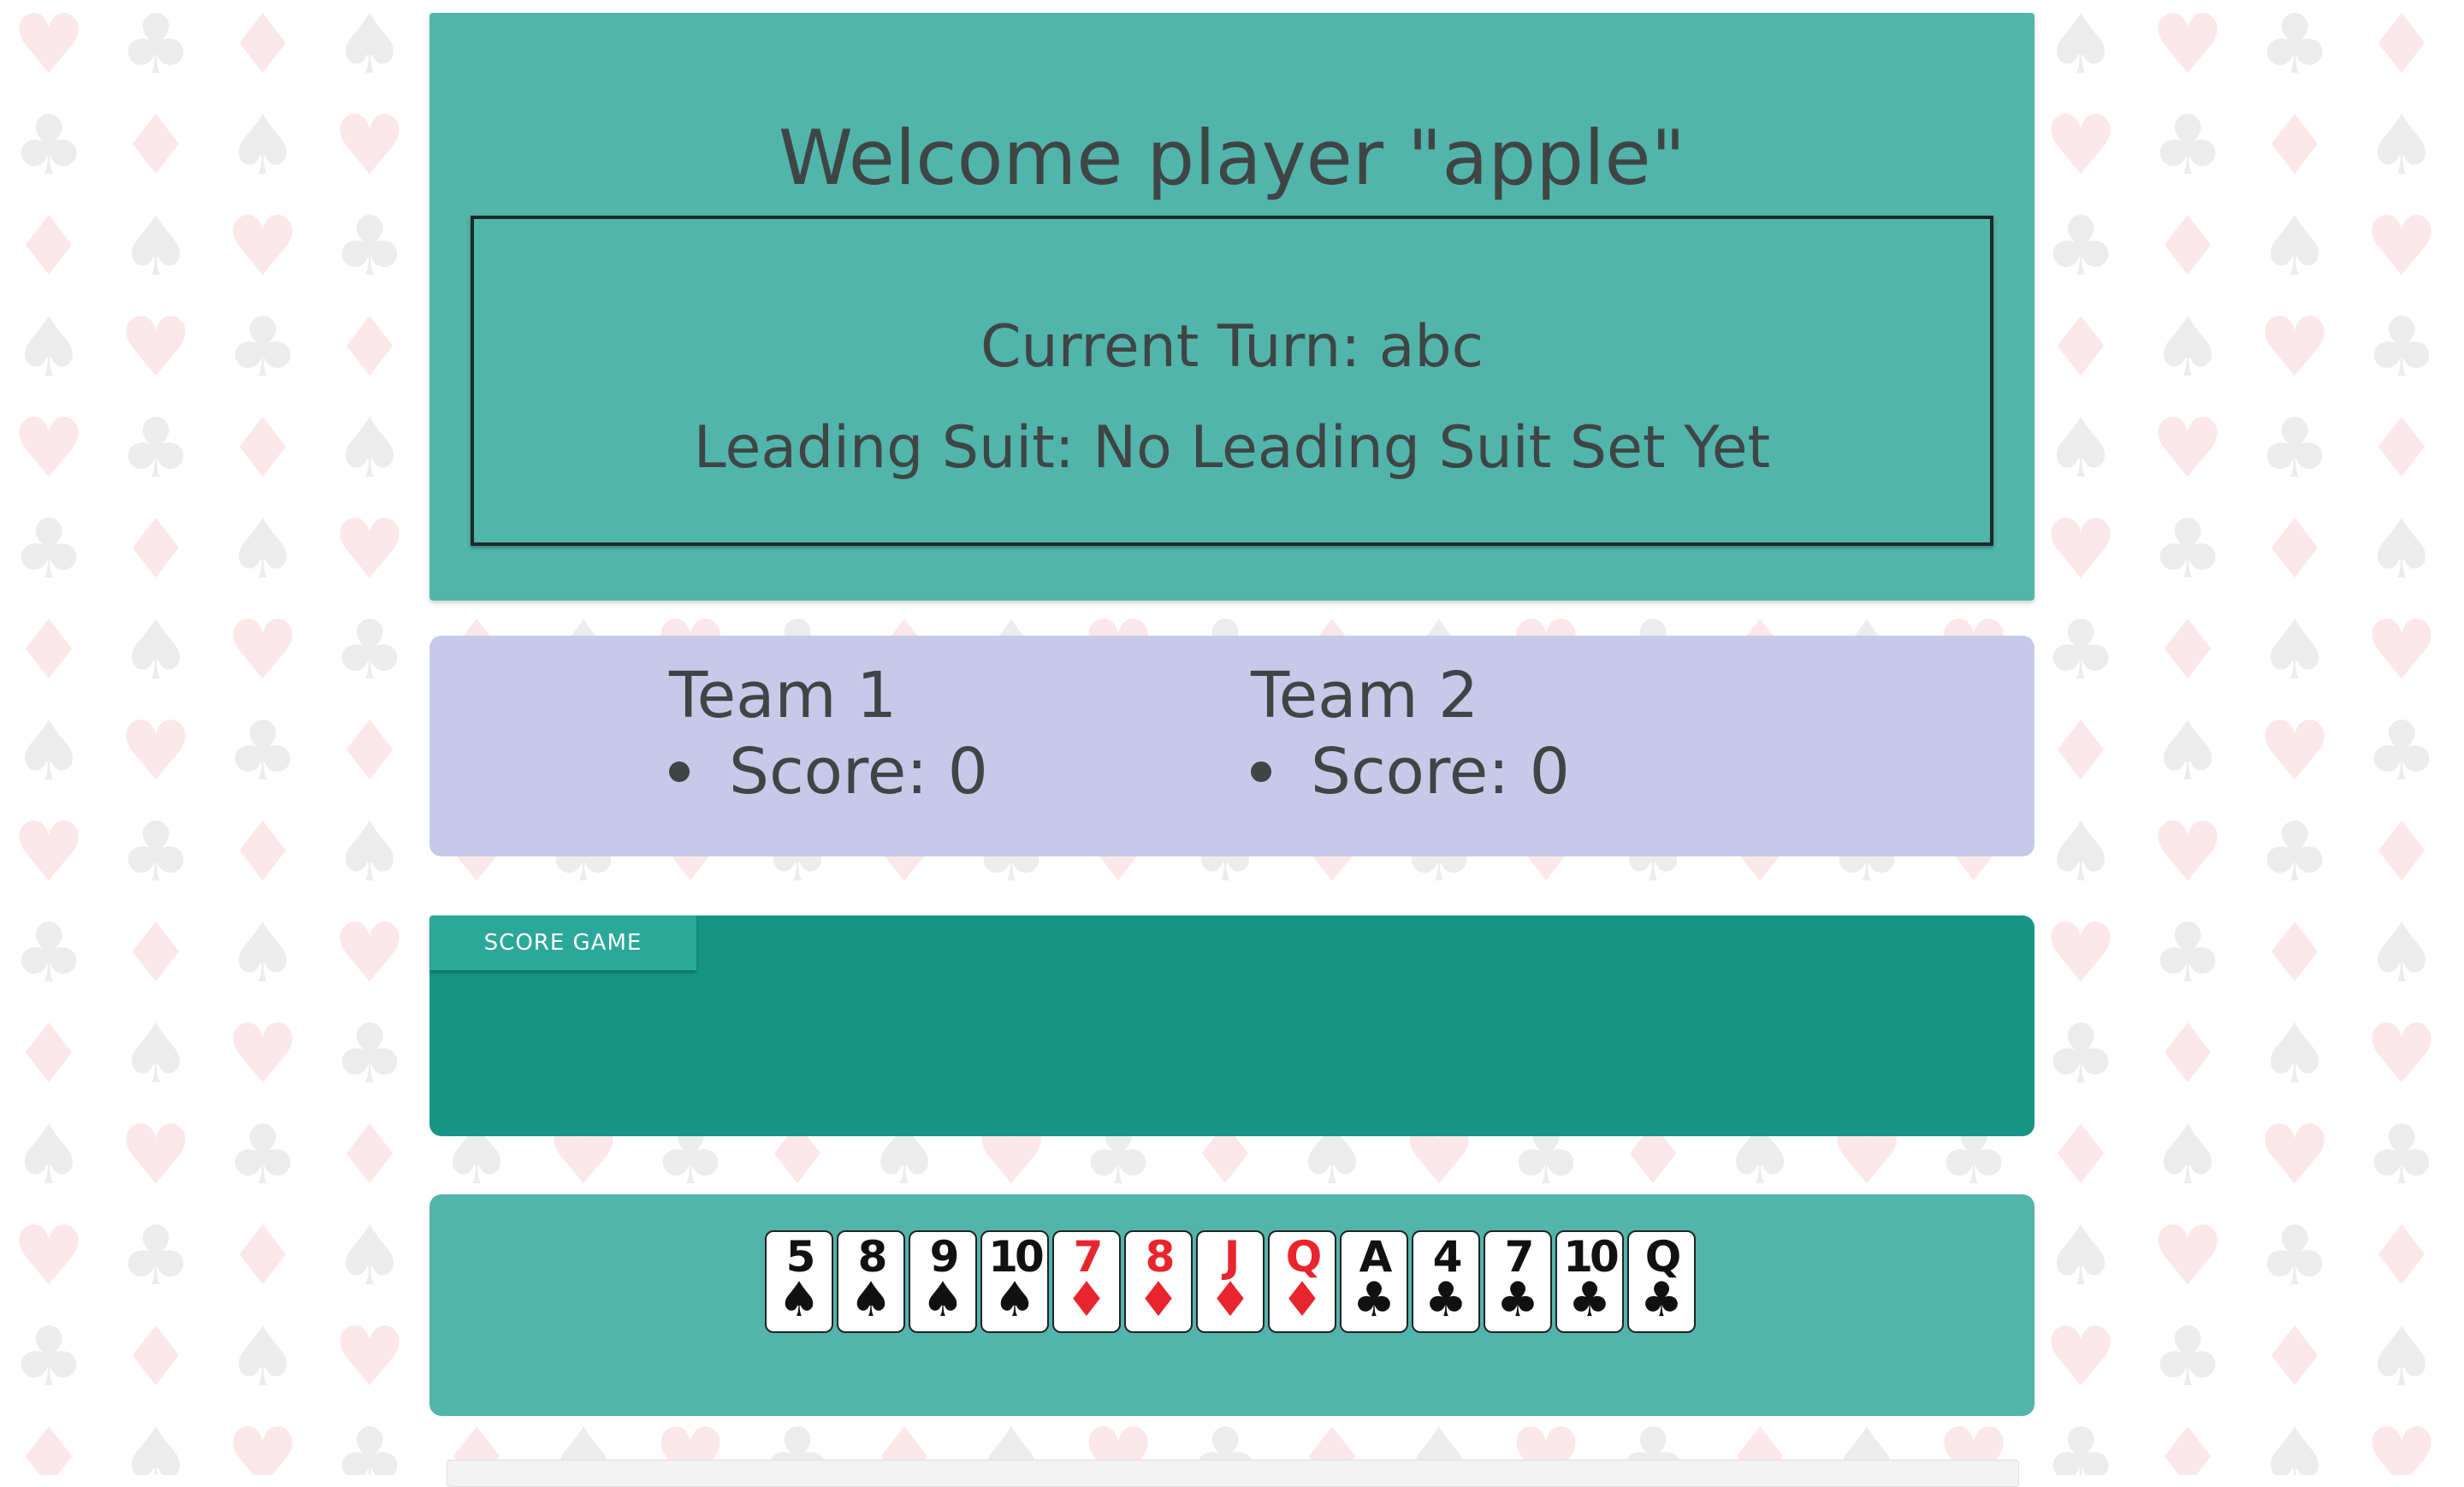 This screenshot has height=1487, width=2464. Describe the element at coordinates (1233, 1473) in the screenshot. I see `bottom-panel-edge` at that location.